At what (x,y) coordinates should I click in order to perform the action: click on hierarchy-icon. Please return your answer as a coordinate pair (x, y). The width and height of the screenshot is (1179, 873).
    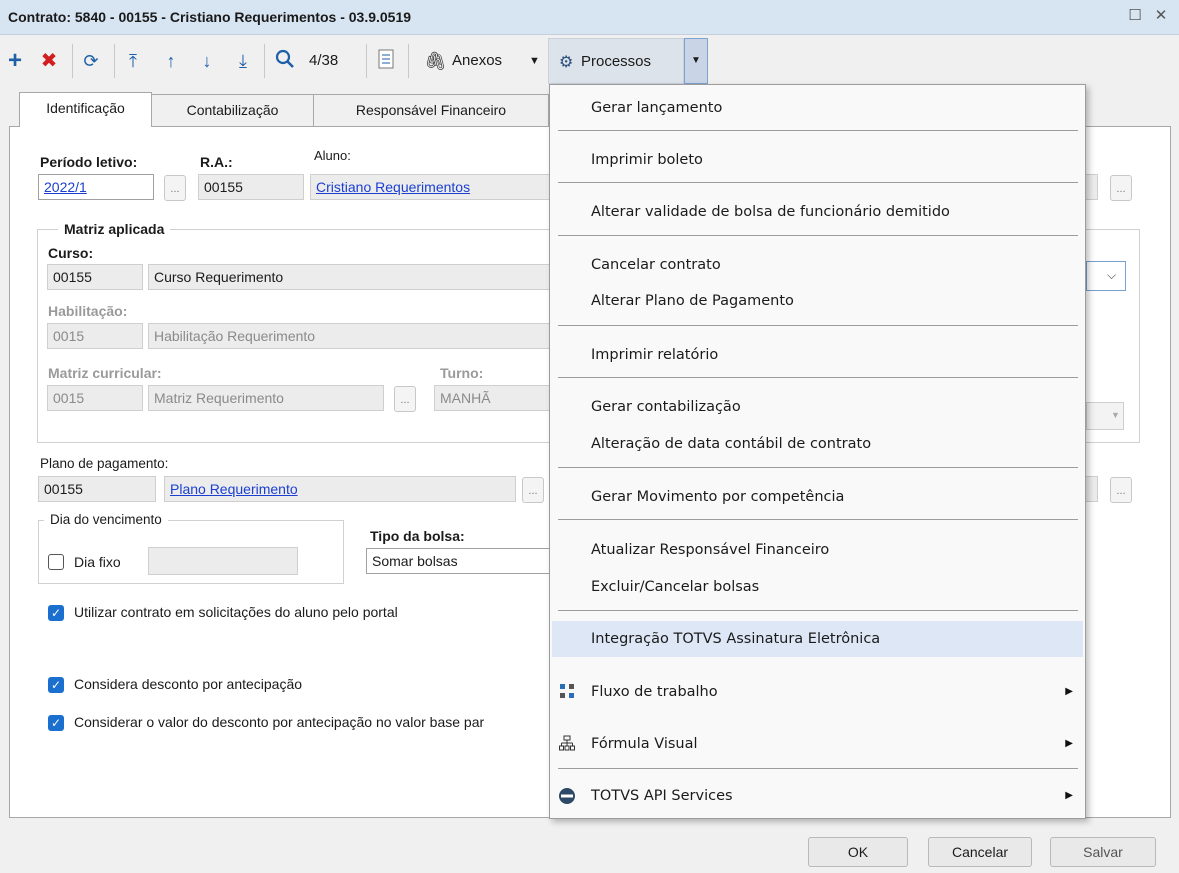
    Looking at the image, I should click on (567, 744).